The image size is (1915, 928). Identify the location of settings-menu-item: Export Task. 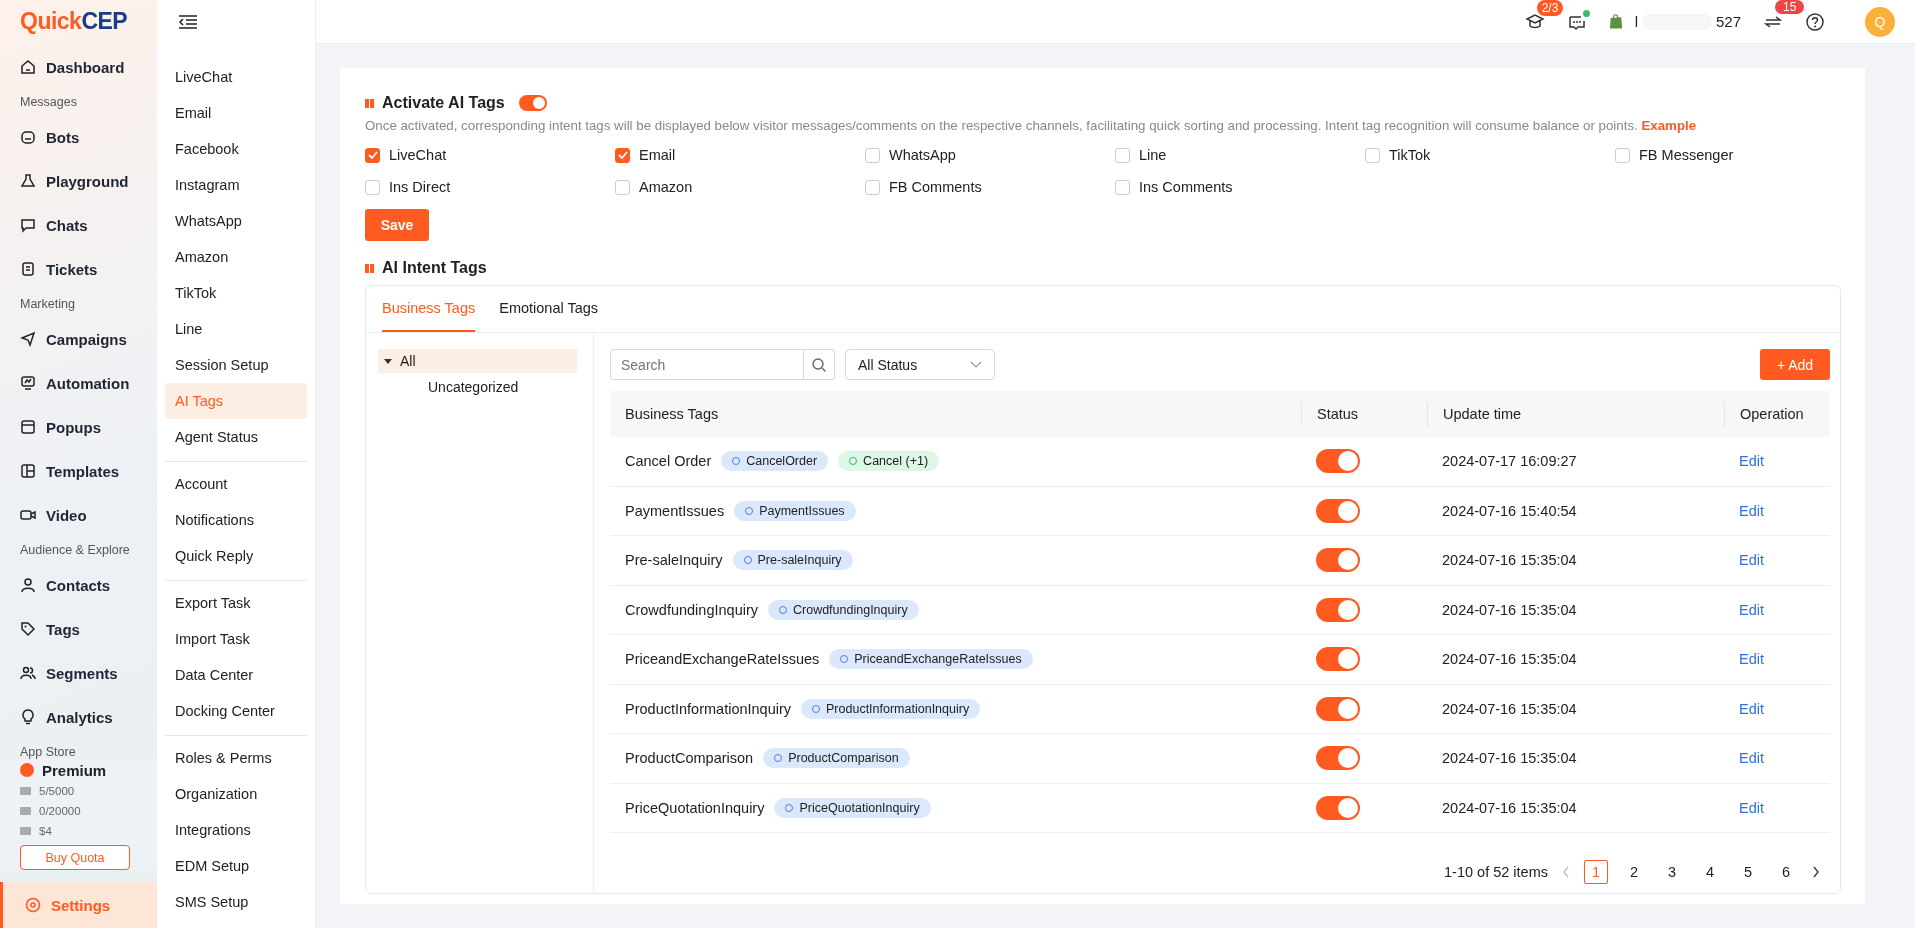
(236, 603).